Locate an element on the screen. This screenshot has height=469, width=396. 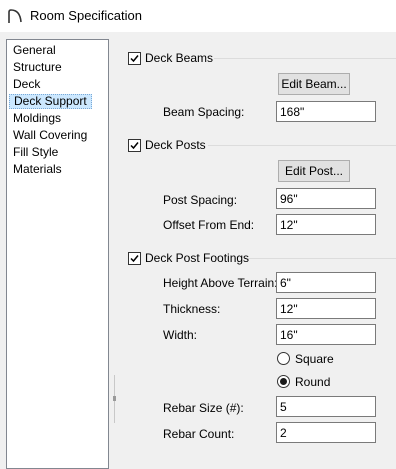
deck-post-footings-checkbox is located at coordinates (134, 258).